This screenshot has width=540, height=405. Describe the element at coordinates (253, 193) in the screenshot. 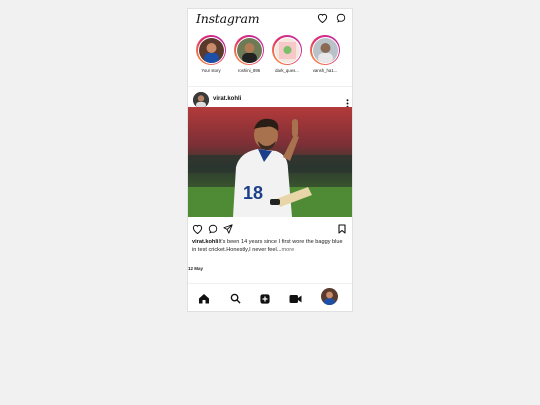

I see `svg-text: 18` at that location.